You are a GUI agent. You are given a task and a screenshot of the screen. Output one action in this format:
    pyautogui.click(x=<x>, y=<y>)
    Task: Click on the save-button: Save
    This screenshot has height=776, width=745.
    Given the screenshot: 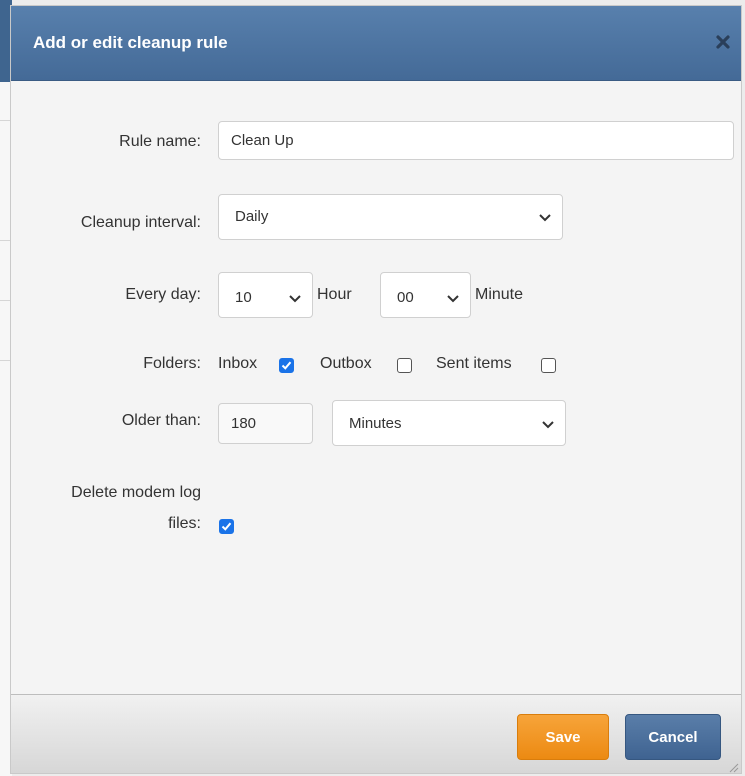 What is the action you would take?
    pyautogui.click(x=563, y=737)
    